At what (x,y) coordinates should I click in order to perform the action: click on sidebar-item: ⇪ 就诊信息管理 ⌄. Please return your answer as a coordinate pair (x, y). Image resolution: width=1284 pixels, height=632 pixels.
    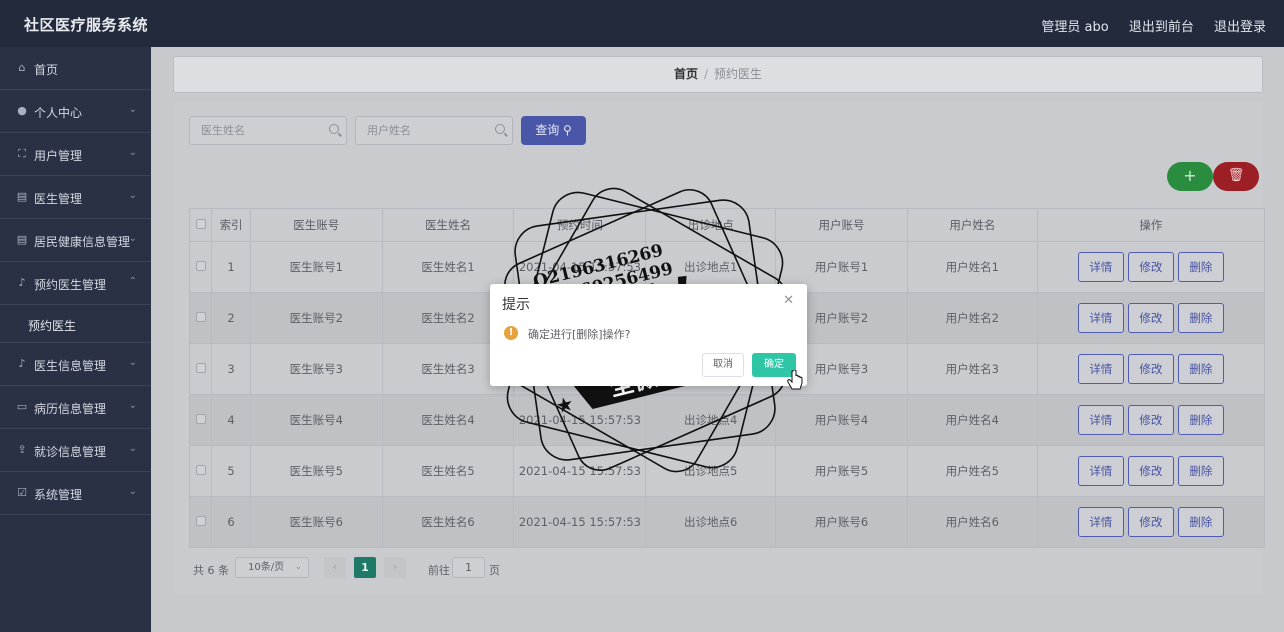
    Looking at the image, I should click on (75, 450).